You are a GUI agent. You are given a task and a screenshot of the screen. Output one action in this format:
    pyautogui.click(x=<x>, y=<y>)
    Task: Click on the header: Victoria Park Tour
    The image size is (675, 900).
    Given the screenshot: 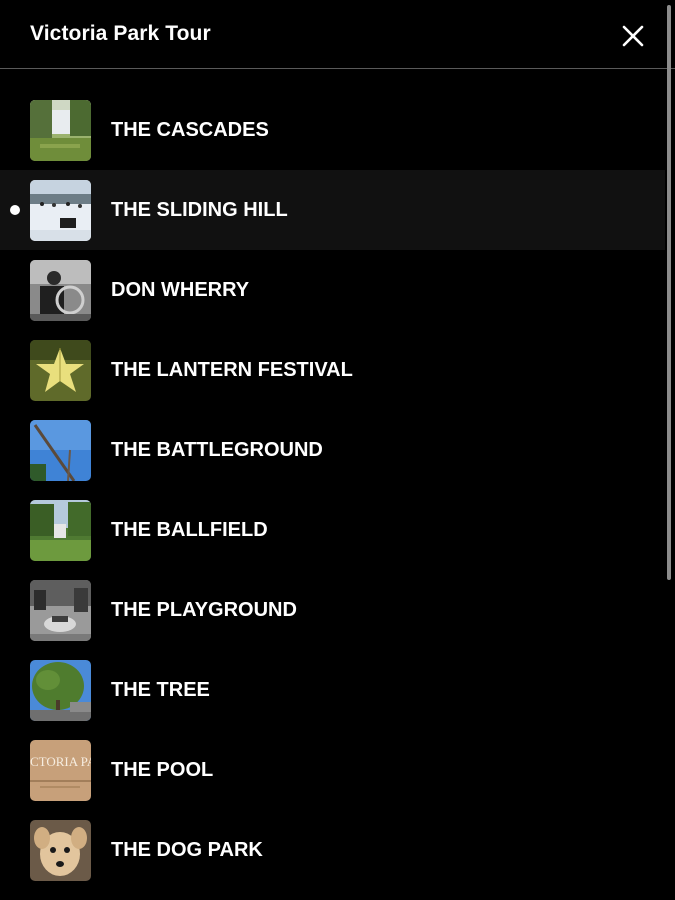 What is the action you would take?
    pyautogui.click(x=337, y=34)
    